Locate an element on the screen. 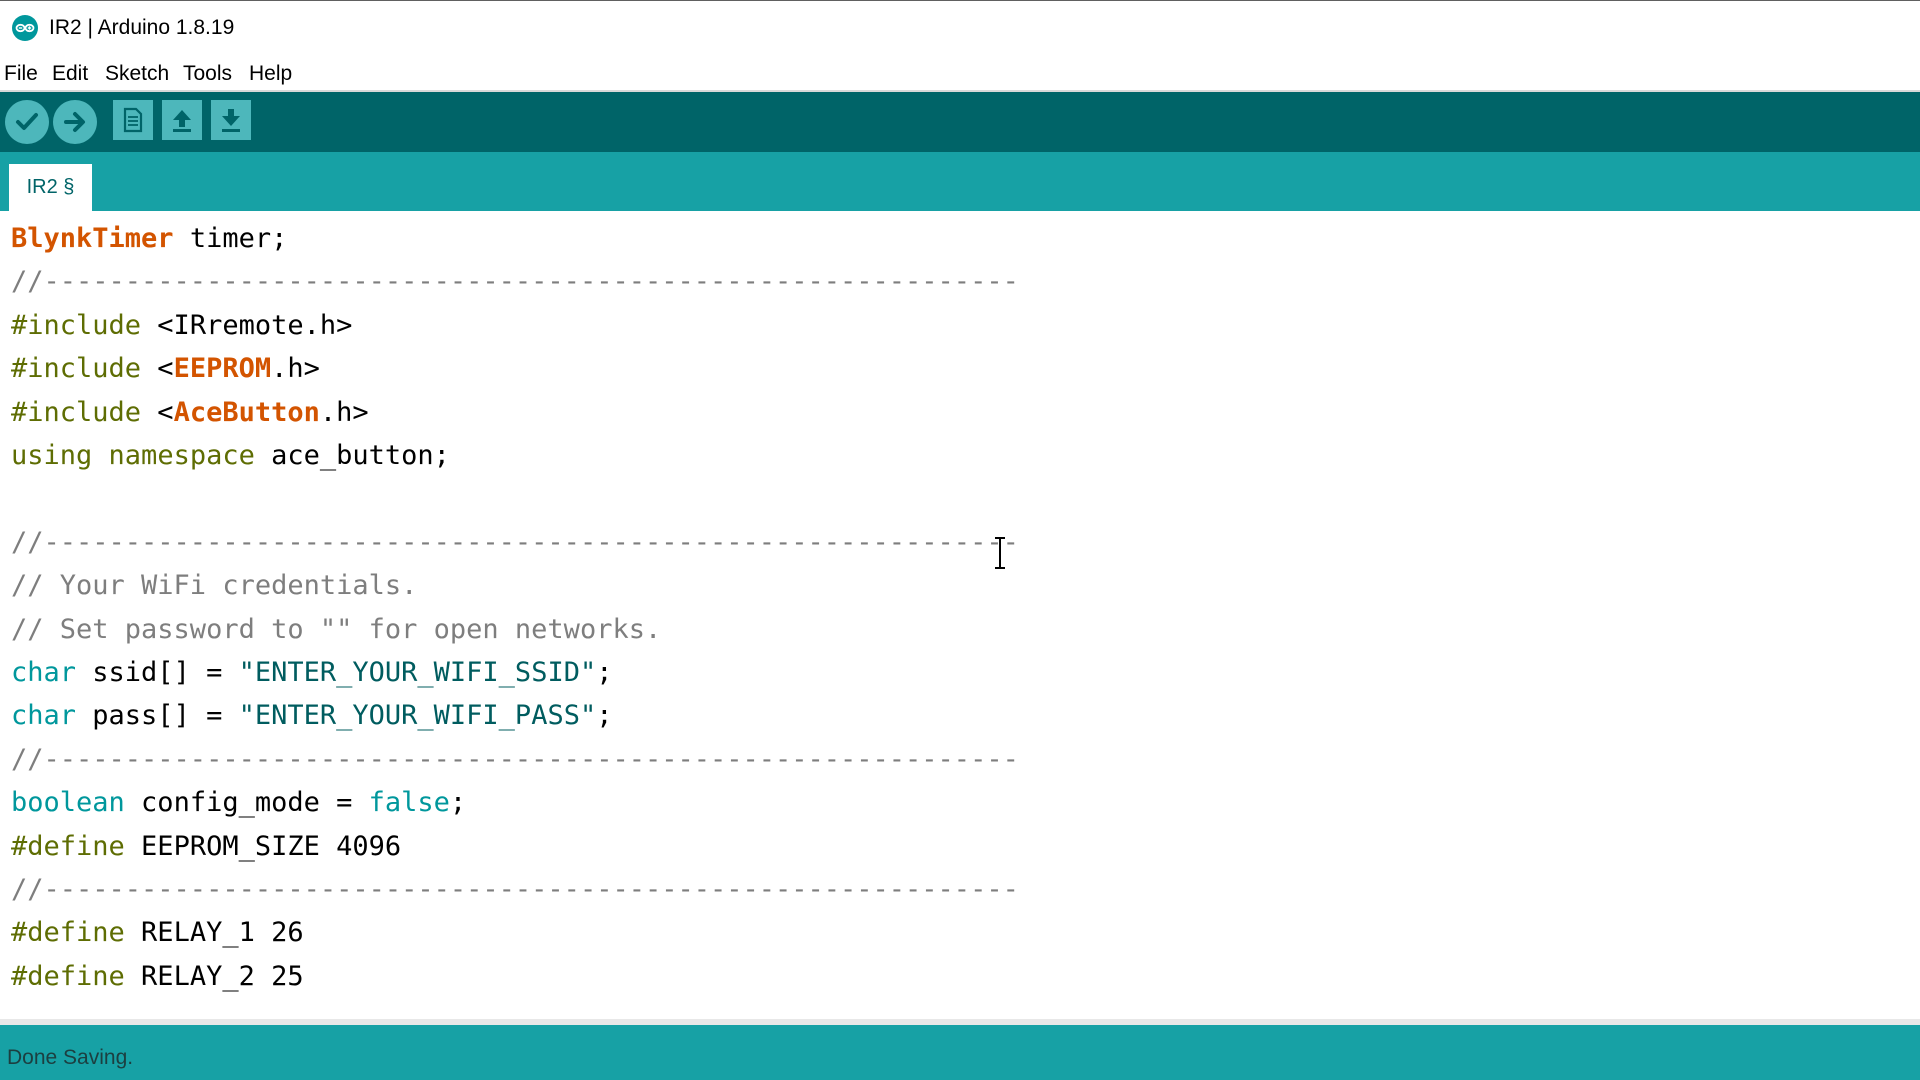 The width and height of the screenshot is (1920, 1080). code-token: // Your WiFi credentials. is located at coordinates (214, 586).